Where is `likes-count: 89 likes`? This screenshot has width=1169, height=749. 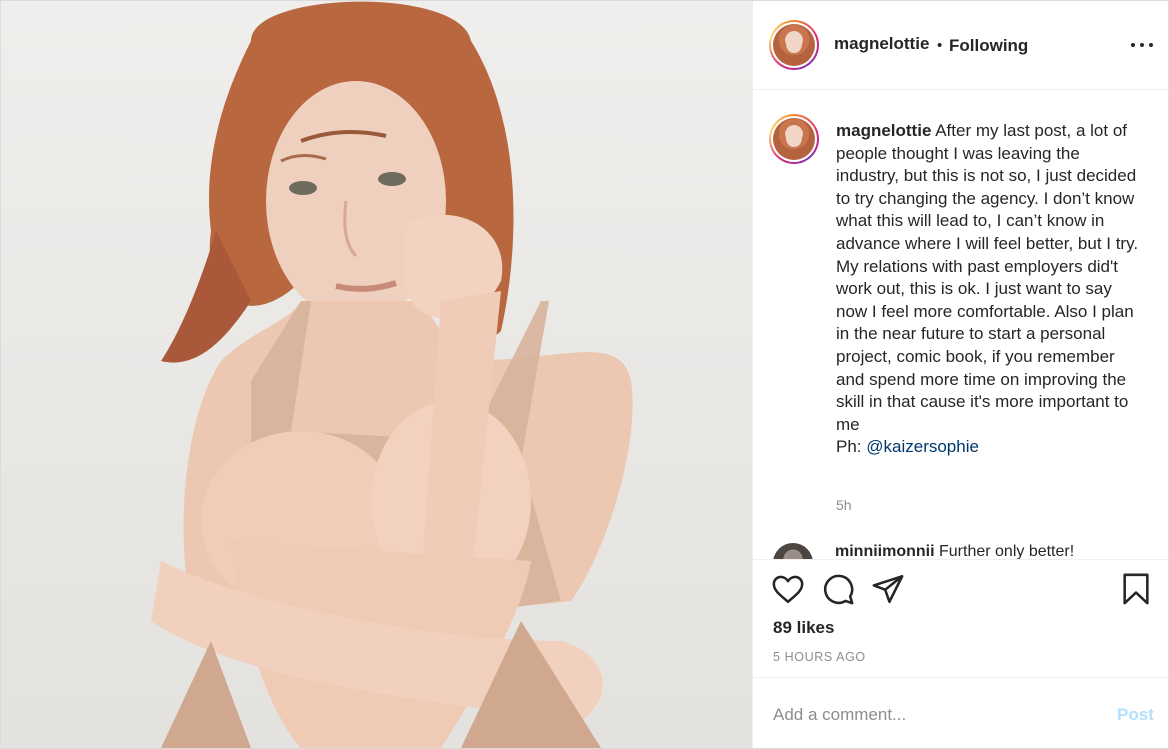
likes-count: 89 likes is located at coordinates (803, 628).